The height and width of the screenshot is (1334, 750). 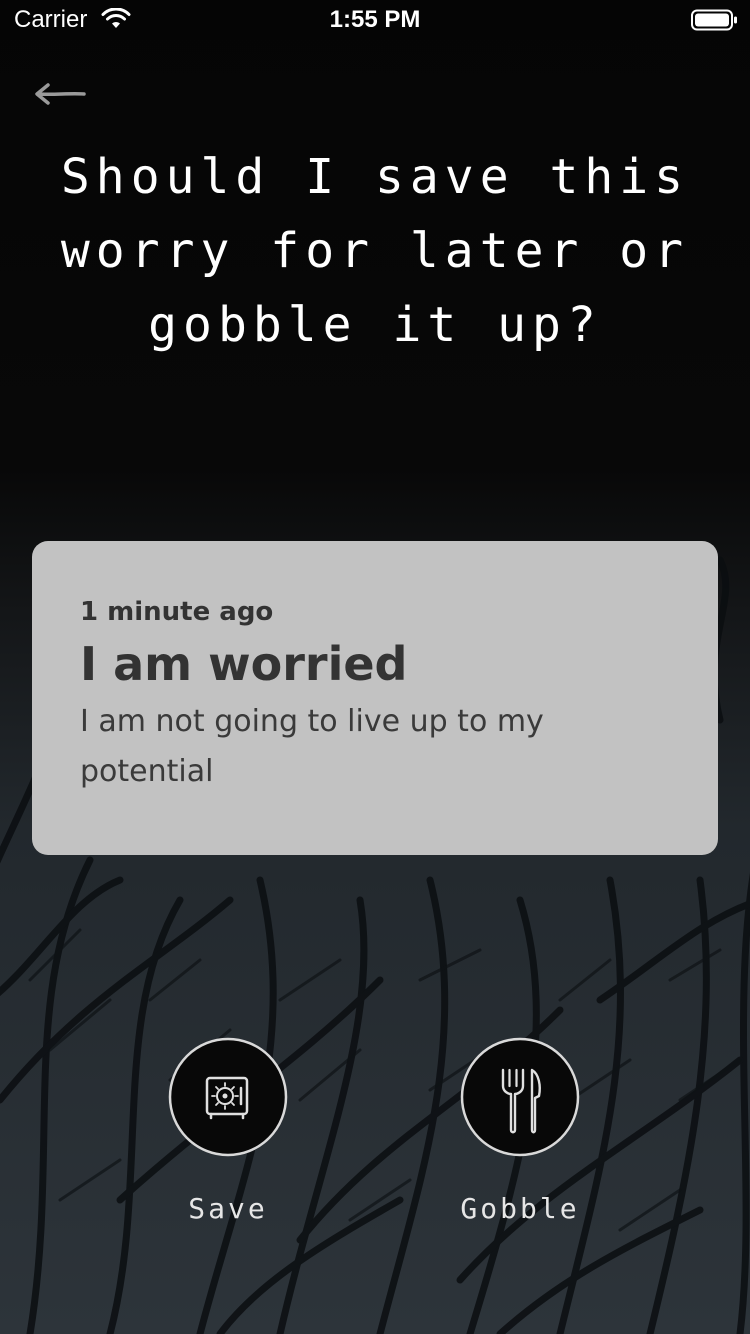 What do you see at coordinates (520, 1097) in the screenshot?
I see `fork-knife-icon` at bounding box center [520, 1097].